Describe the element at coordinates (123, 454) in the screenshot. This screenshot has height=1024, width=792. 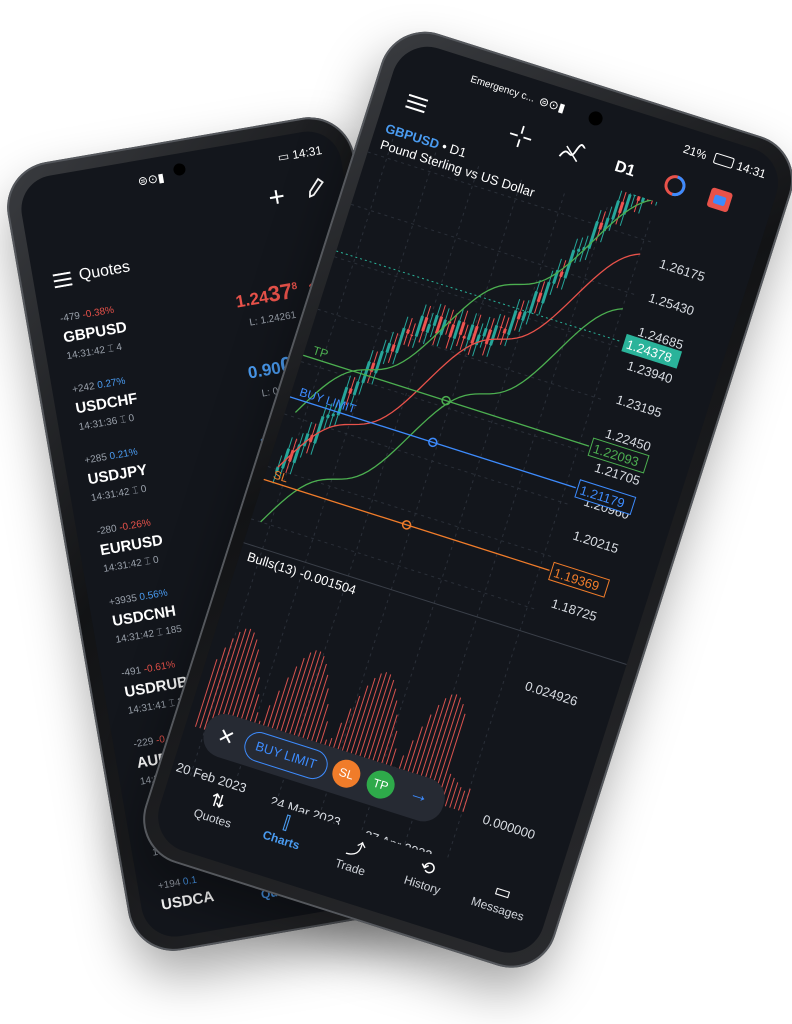
I see `quote-change-pct: 0.21%` at that location.